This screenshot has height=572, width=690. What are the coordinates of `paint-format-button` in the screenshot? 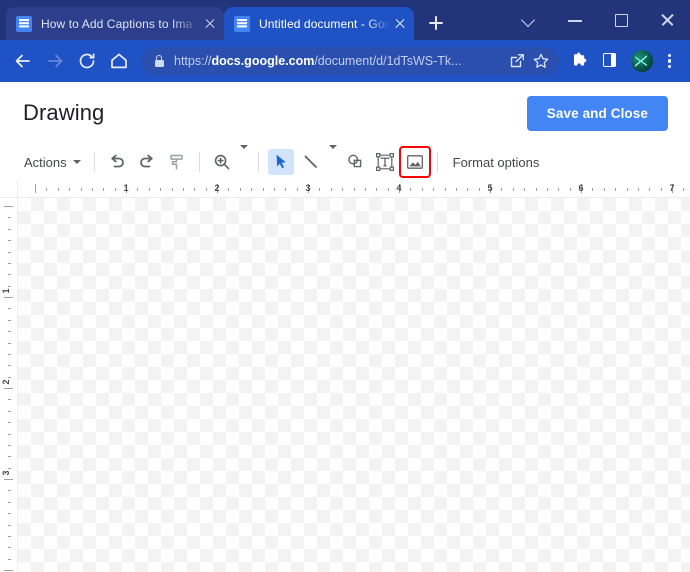 It's located at (177, 162).